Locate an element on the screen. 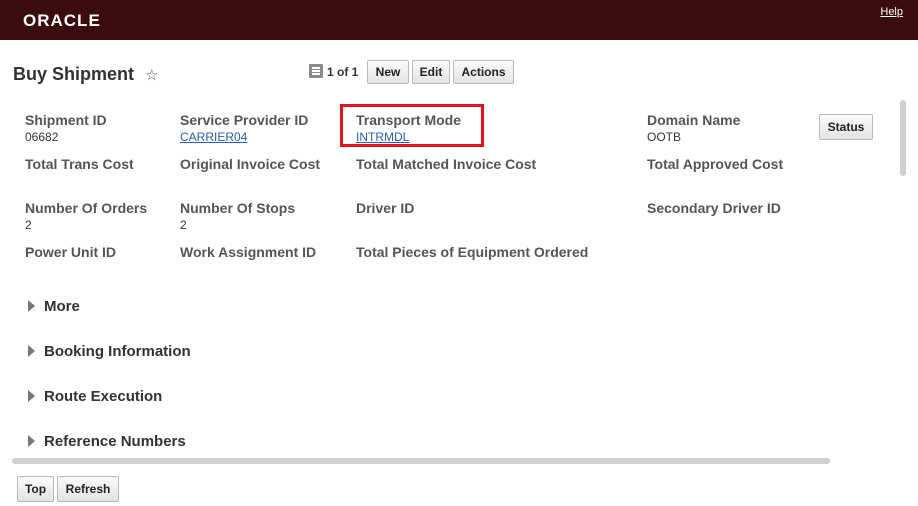 The image size is (918, 506). section-reference-numbers: Reference Numbers is located at coordinates (107, 441).